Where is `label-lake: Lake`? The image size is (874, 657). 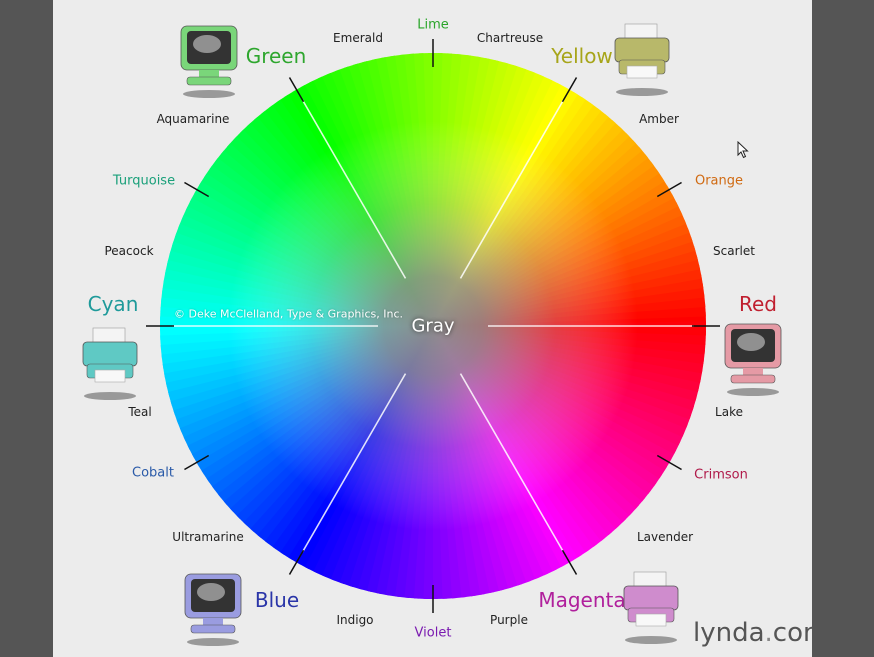 label-lake: Lake is located at coordinates (729, 412).